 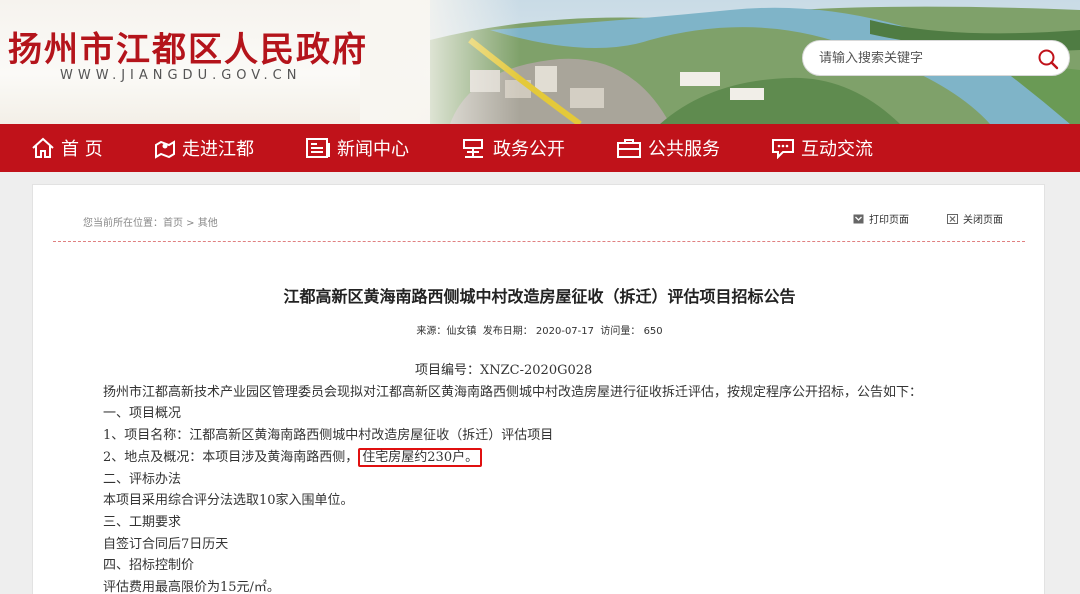 I want to click on nav-label: 互动交流, so click(x=837, y=149).